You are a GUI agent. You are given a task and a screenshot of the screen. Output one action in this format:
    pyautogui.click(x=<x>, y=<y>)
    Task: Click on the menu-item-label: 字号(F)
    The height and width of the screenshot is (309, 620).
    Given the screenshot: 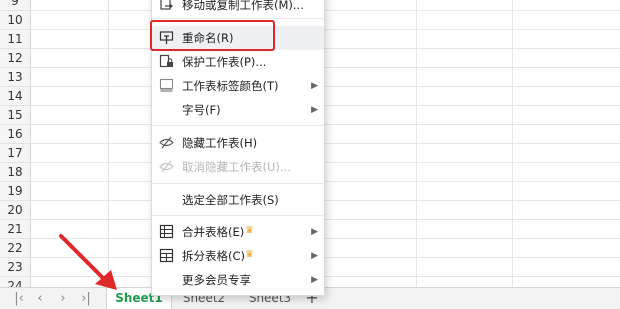 What is the action you would take?
    pyautogui.click(x=201, y=110)
    